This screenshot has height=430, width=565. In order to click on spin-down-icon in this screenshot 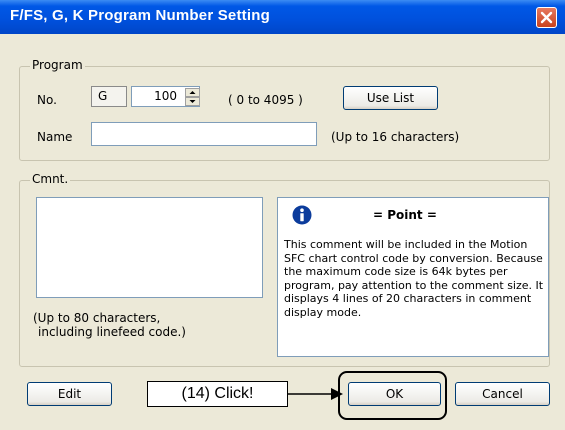, I will do `click(192, 101)`.